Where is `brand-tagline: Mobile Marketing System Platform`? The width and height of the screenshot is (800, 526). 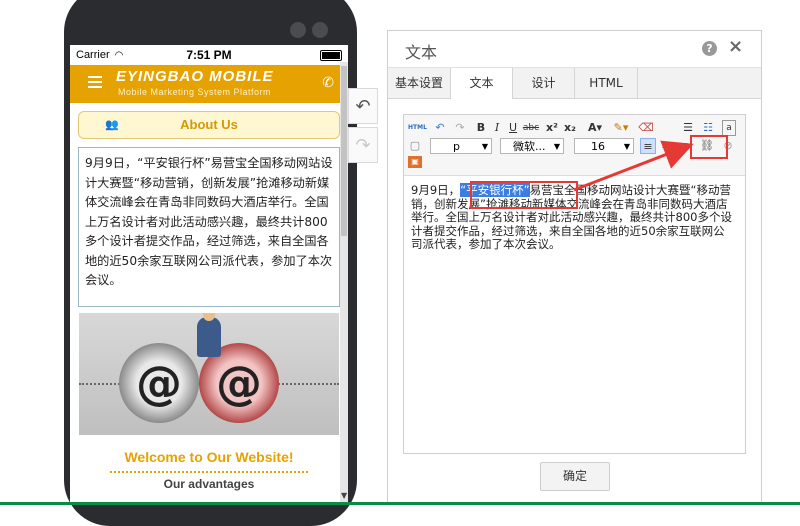 brand-tagline: Mobile Marketing System Platform is located at coordinates (195, 92).